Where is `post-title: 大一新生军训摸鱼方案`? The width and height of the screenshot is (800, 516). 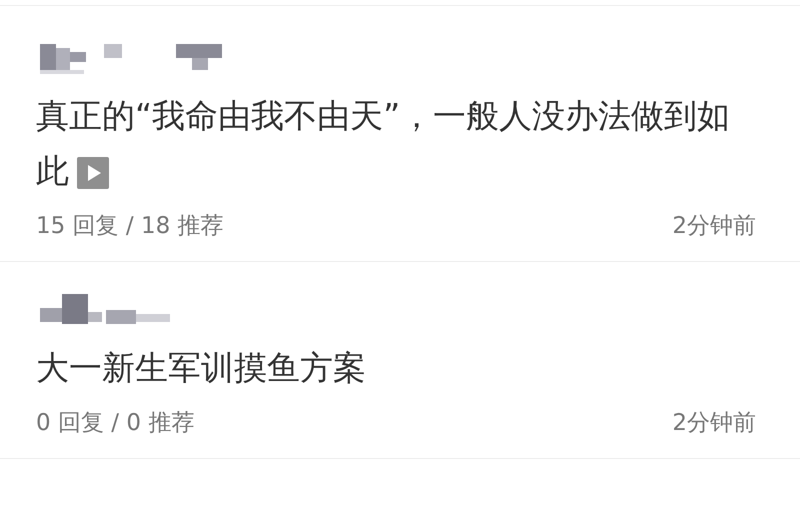
post-title: 大一新生军训摸鱼方案 is located at coordinates (388, 367).